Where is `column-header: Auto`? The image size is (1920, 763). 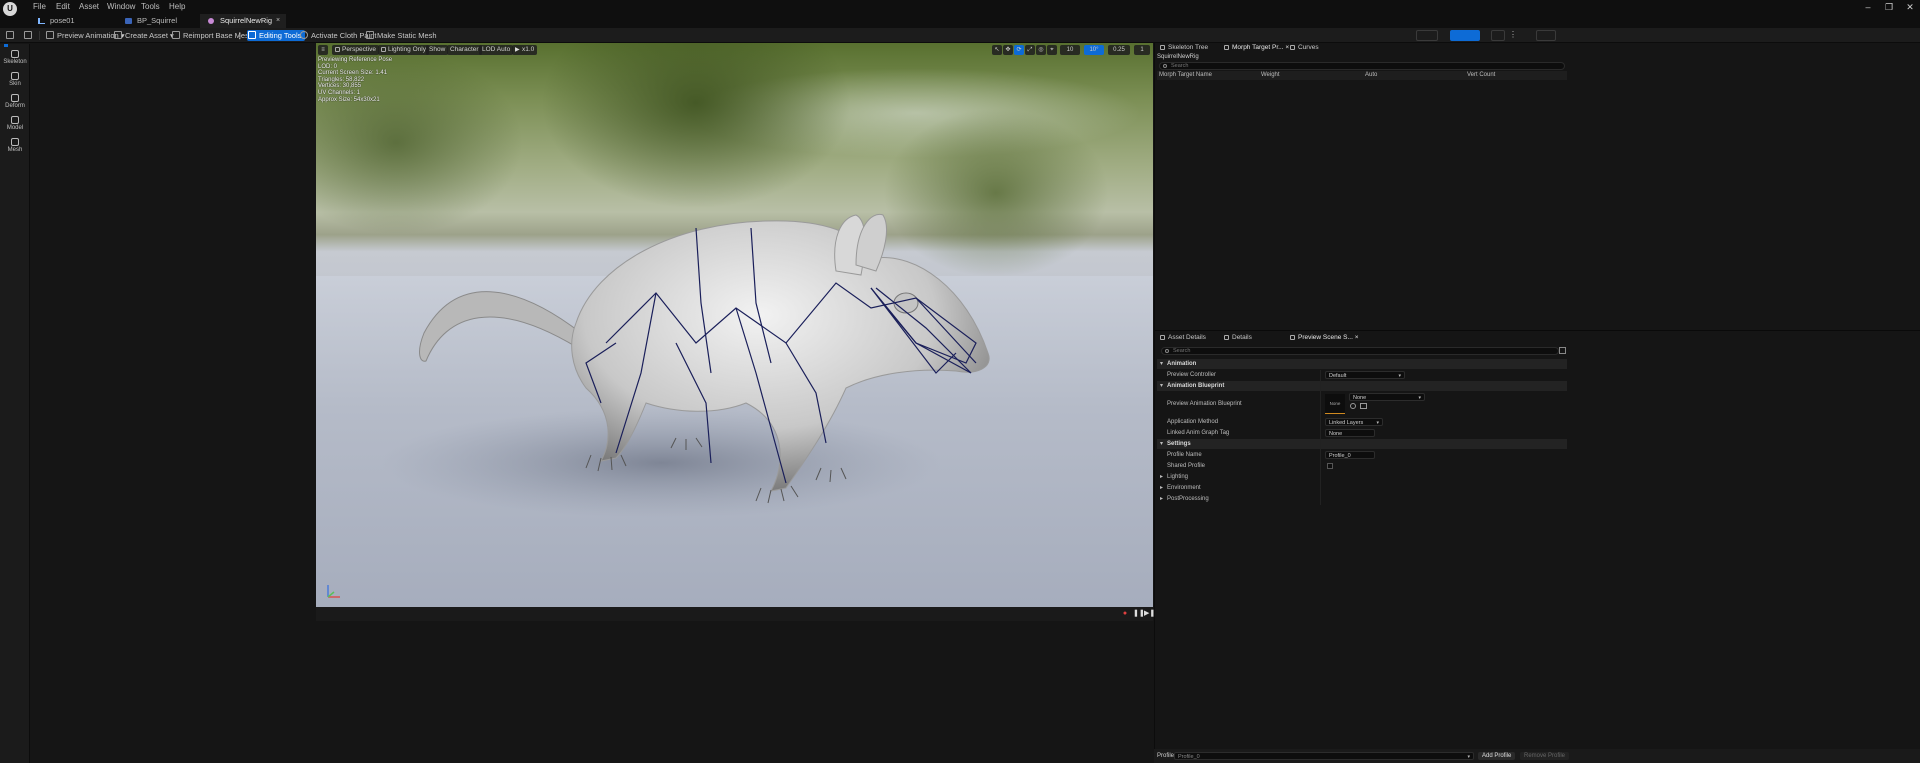 column-header: Auto is located at coordinates (1371, 75).